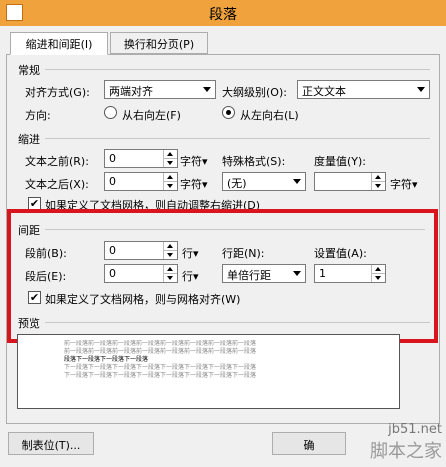  I want to click on indent-after-label: 文本之后(X):, so click(57, 184).